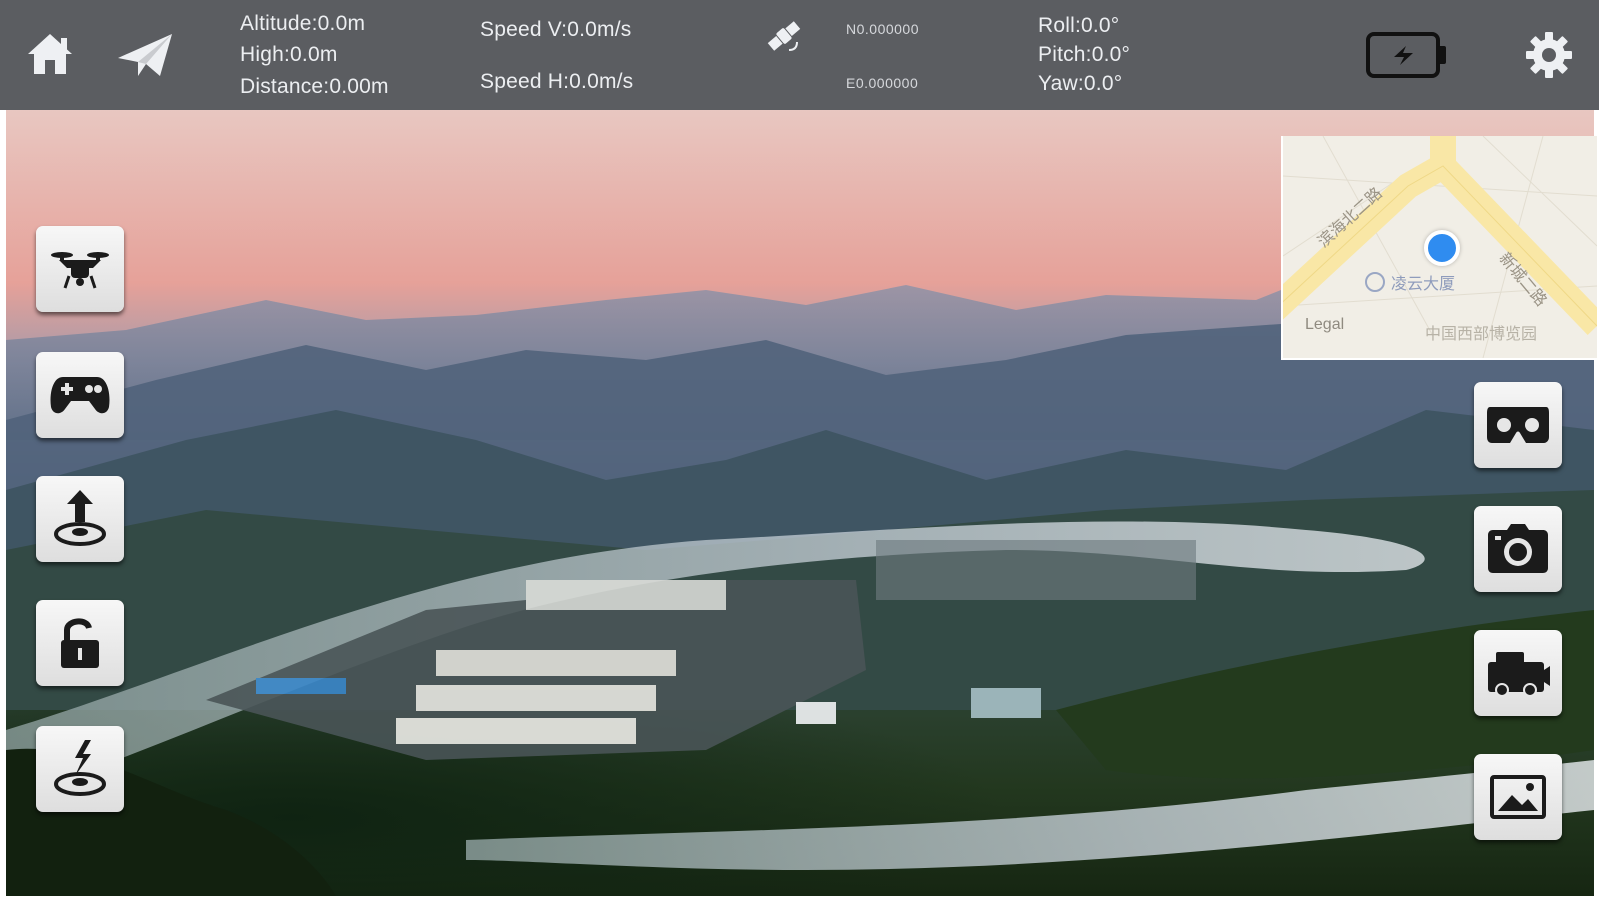 The image size is (1599, 900). What do you see at coordinates (314, 86) in the screenshot?
I see `distance-readout: Distance:0.00m` at bounding box center [314, 86].